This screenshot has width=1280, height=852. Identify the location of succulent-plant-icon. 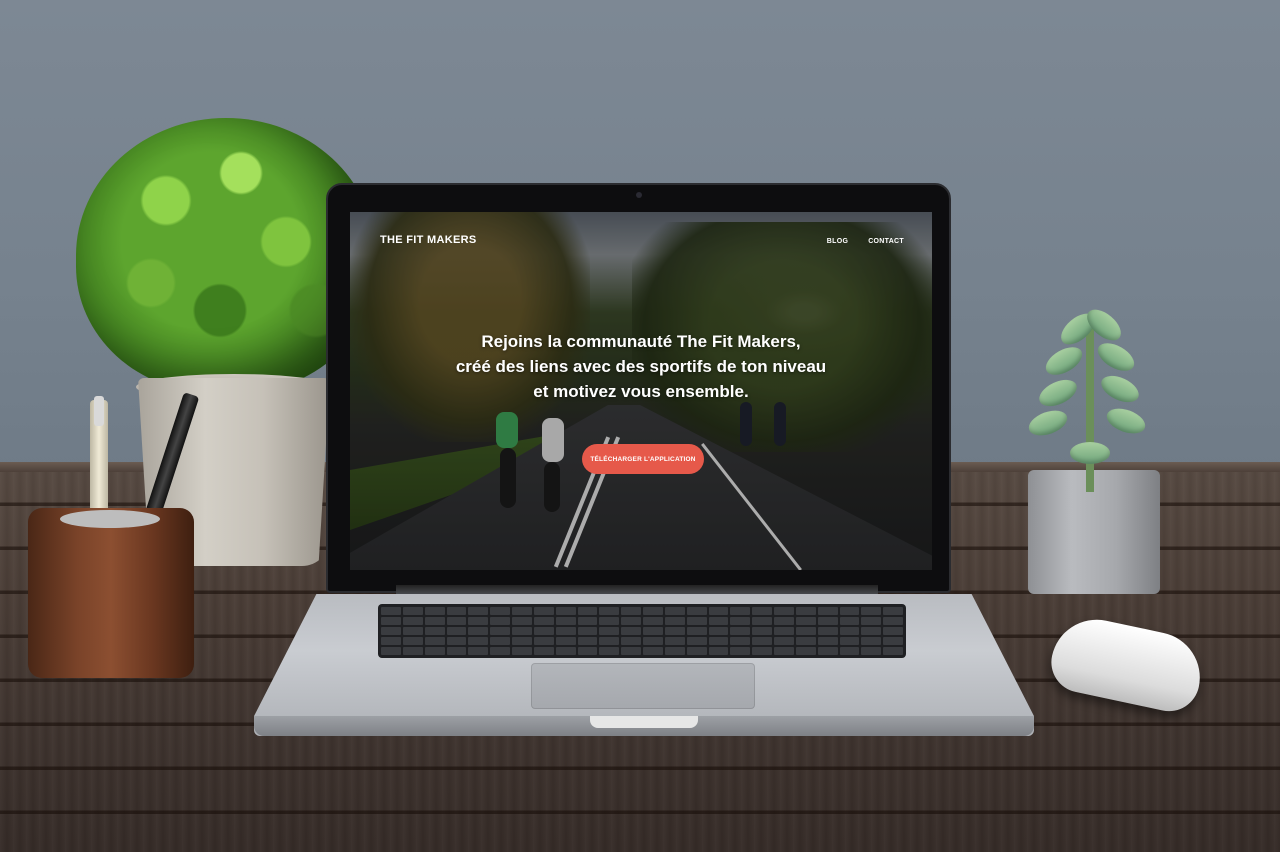
(1089, 397).